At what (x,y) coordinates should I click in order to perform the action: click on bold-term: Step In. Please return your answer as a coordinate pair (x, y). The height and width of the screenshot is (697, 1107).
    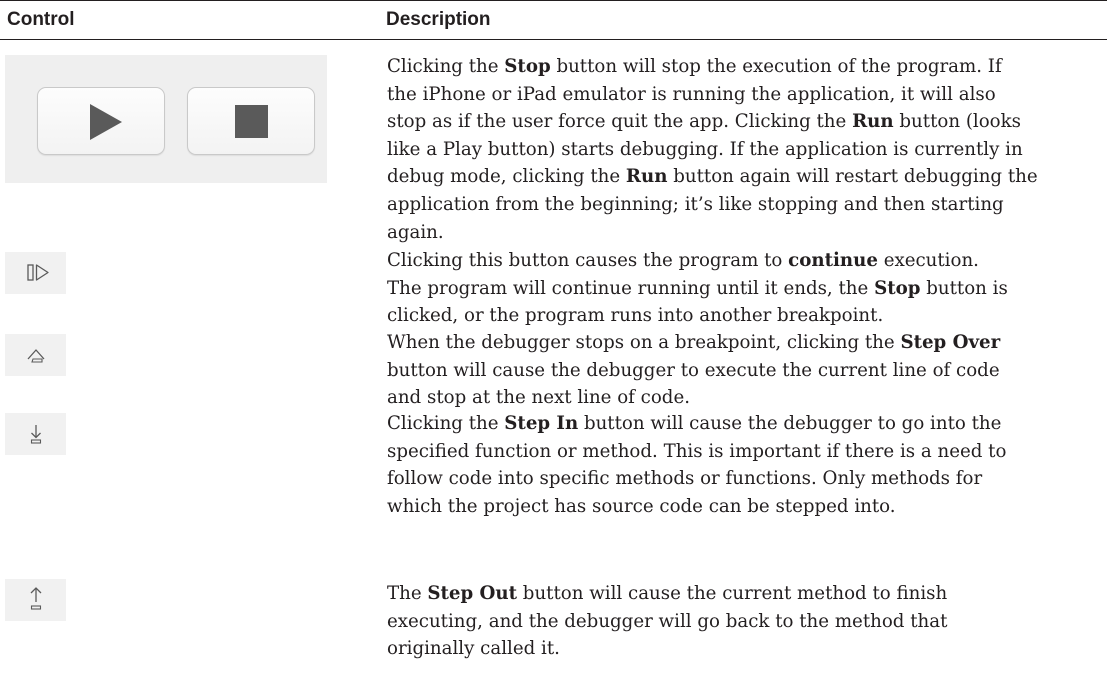
    Looking at the image, I should click on (541, 423).